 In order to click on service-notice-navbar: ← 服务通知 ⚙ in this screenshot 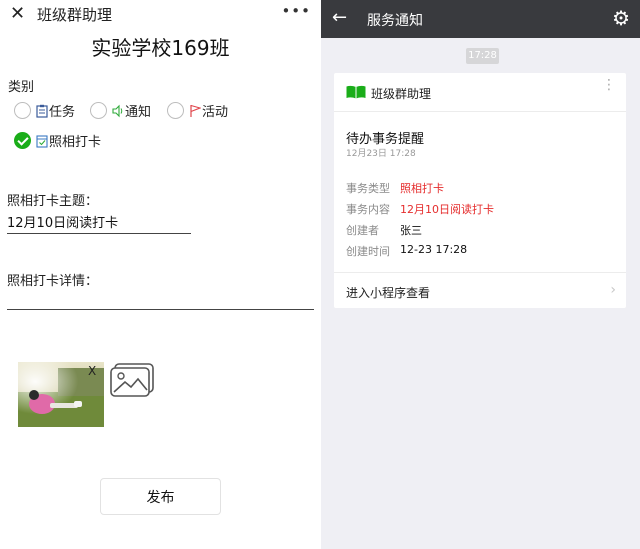, I will do `click(480, 19)`.